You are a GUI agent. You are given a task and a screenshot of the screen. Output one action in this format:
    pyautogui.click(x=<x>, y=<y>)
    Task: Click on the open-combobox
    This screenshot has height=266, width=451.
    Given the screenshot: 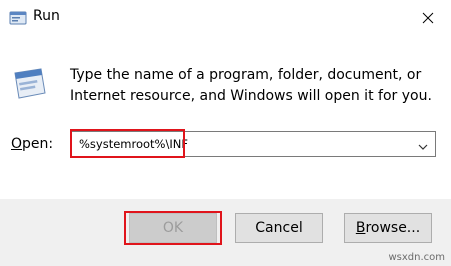 What is the action you would take?
    pyautogui.click(x=253, y=144)
    